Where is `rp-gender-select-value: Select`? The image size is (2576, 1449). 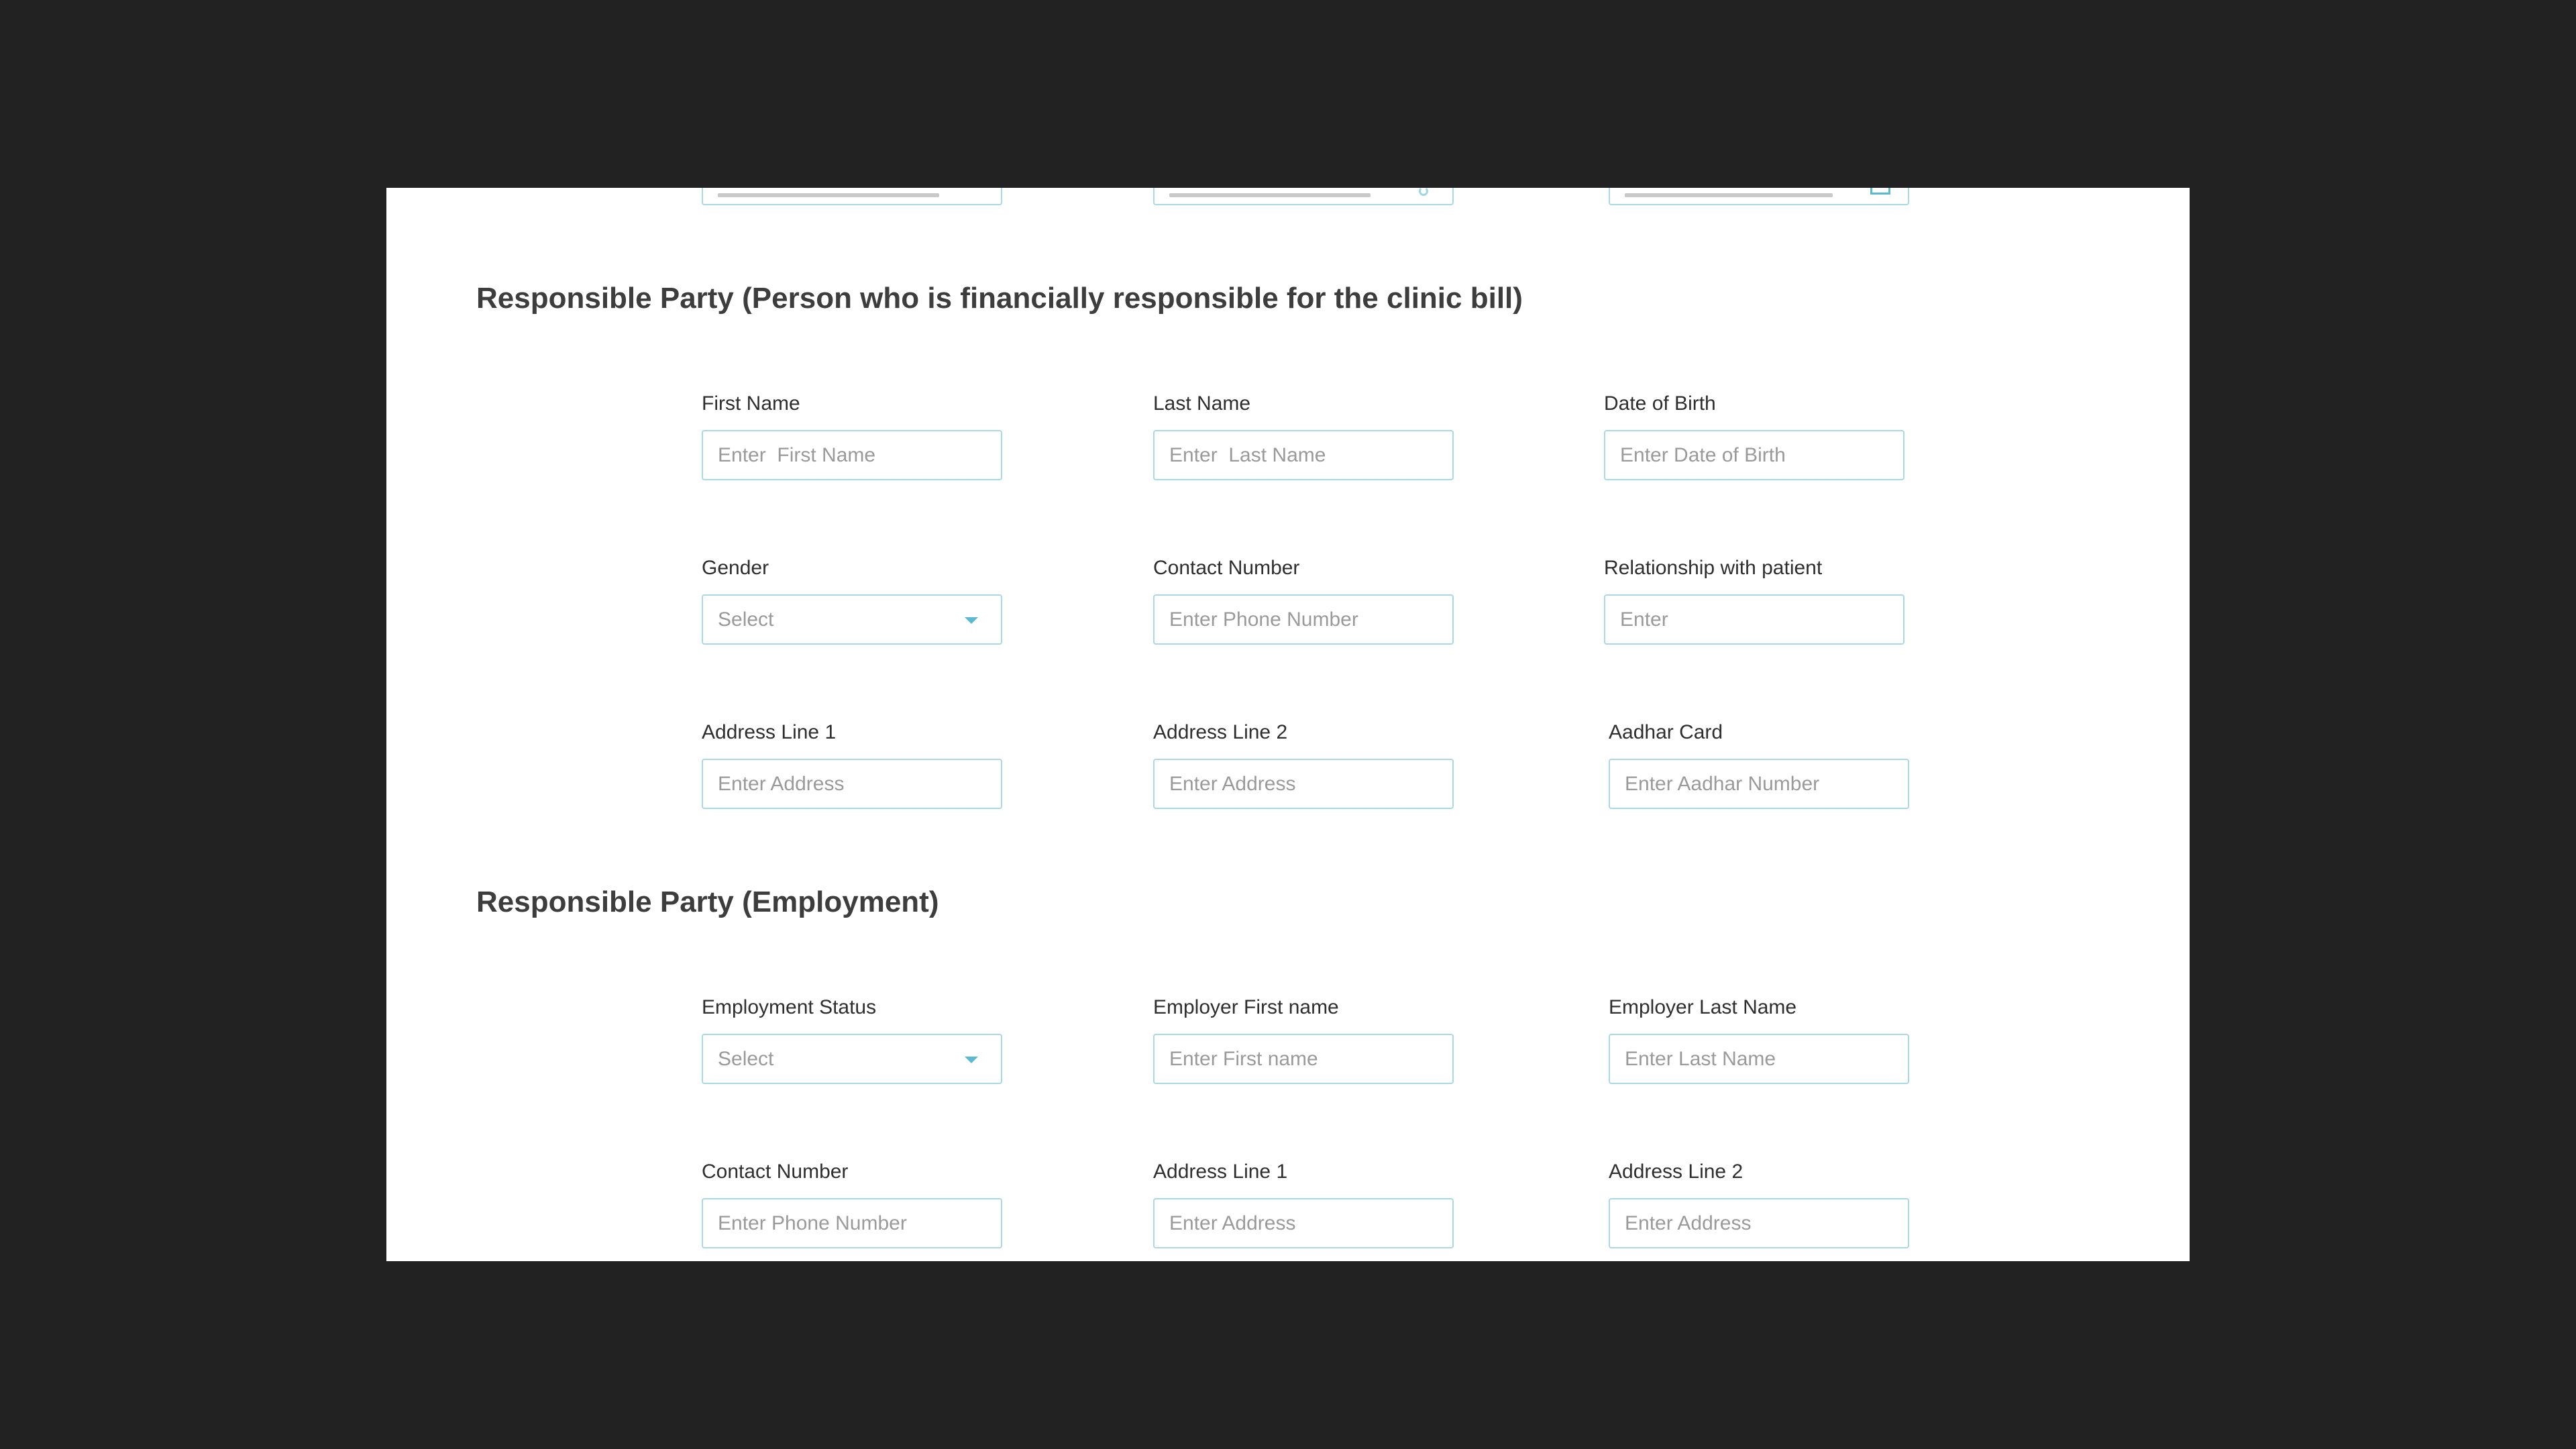 rp-gender-select-value: Select is located at coordinates (746, 619).